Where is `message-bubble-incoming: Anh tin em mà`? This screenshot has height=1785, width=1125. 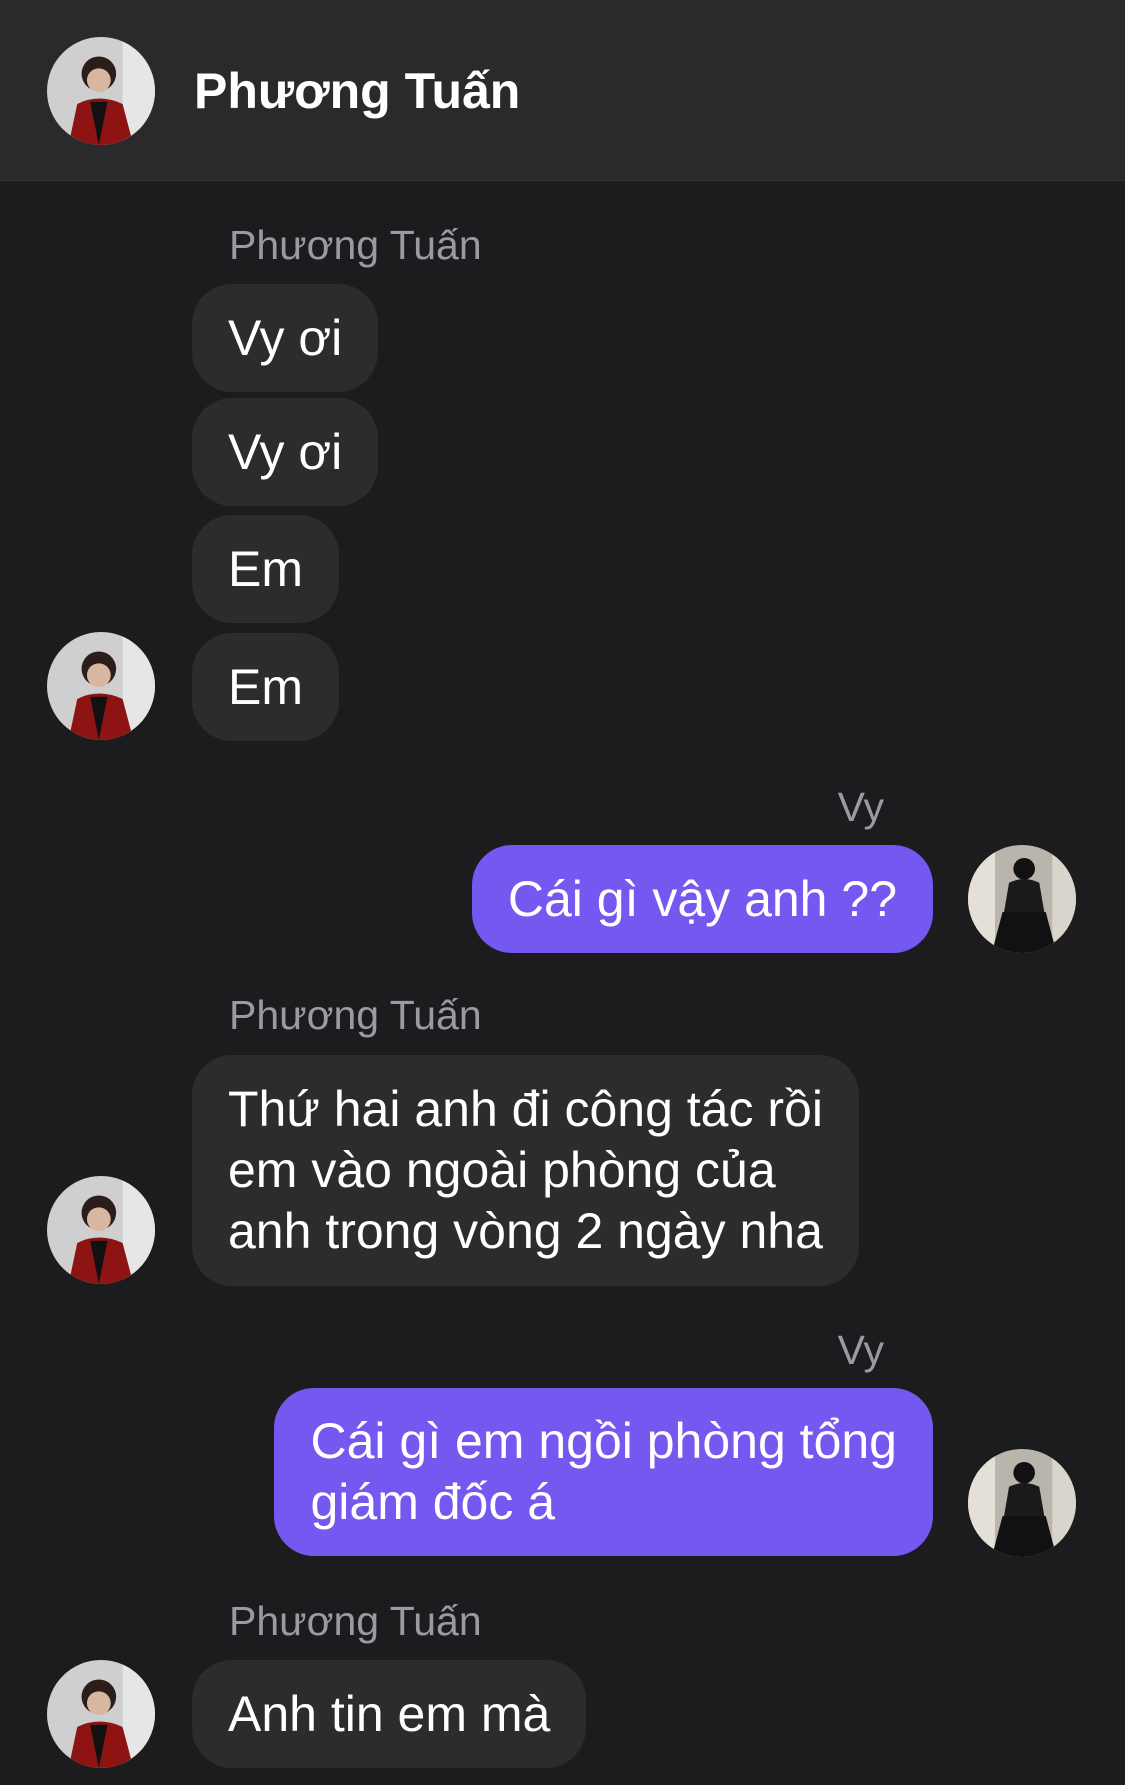 message-bubble-incoming: Anh tin em mà is located at coordinates (389, 1714).